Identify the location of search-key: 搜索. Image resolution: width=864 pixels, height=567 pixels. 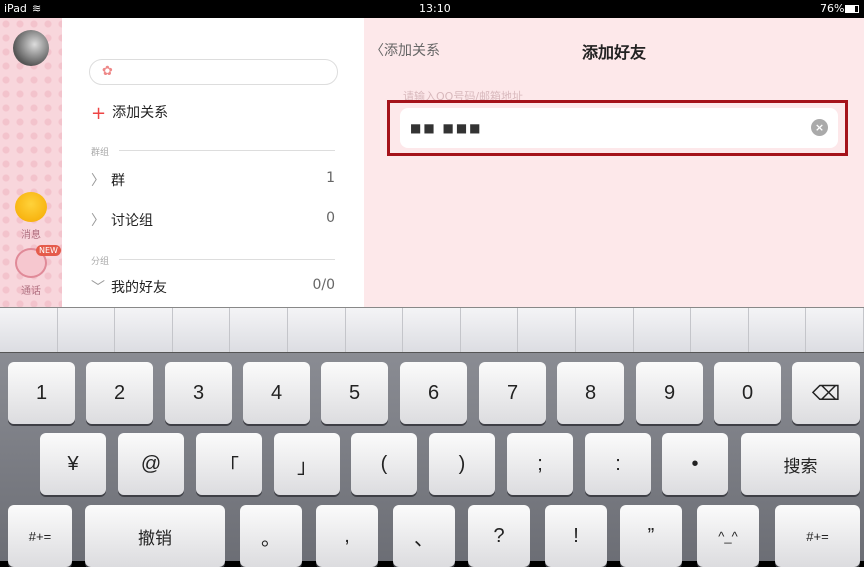
(800, 464).